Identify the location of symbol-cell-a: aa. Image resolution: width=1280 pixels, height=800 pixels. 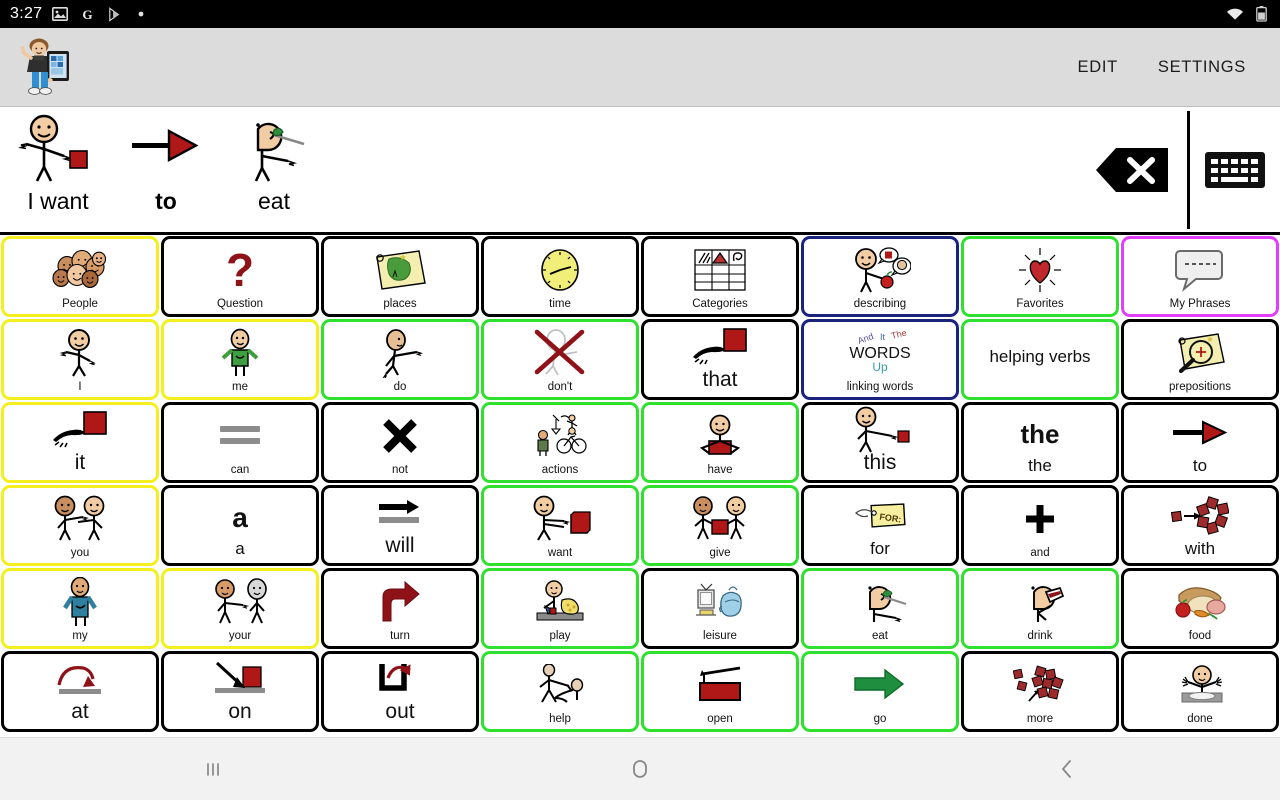
(240, 525).